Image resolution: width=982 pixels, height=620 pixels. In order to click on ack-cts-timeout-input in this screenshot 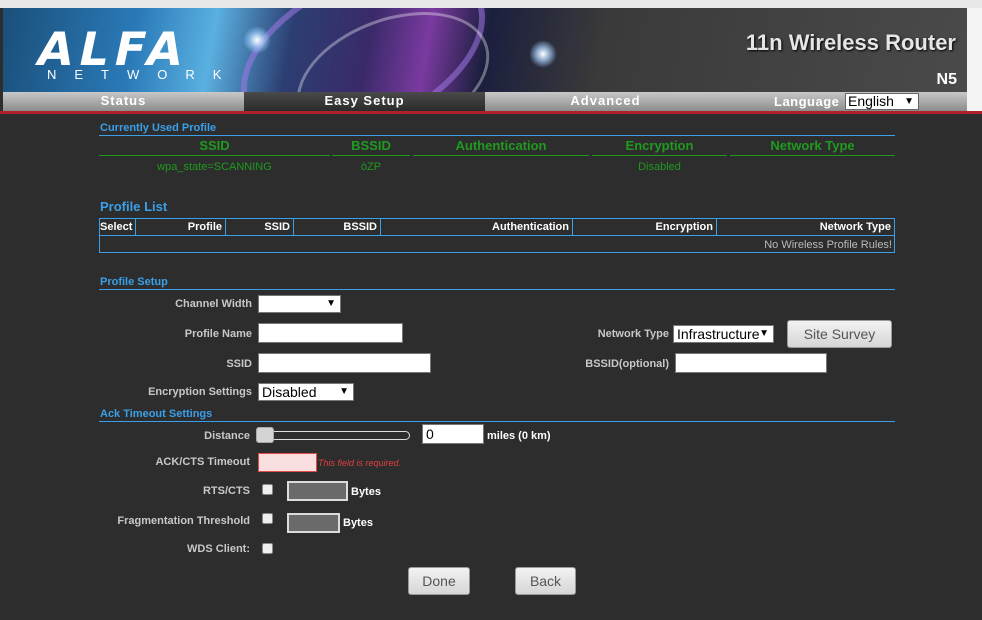, I will do `click(287, 462)`.